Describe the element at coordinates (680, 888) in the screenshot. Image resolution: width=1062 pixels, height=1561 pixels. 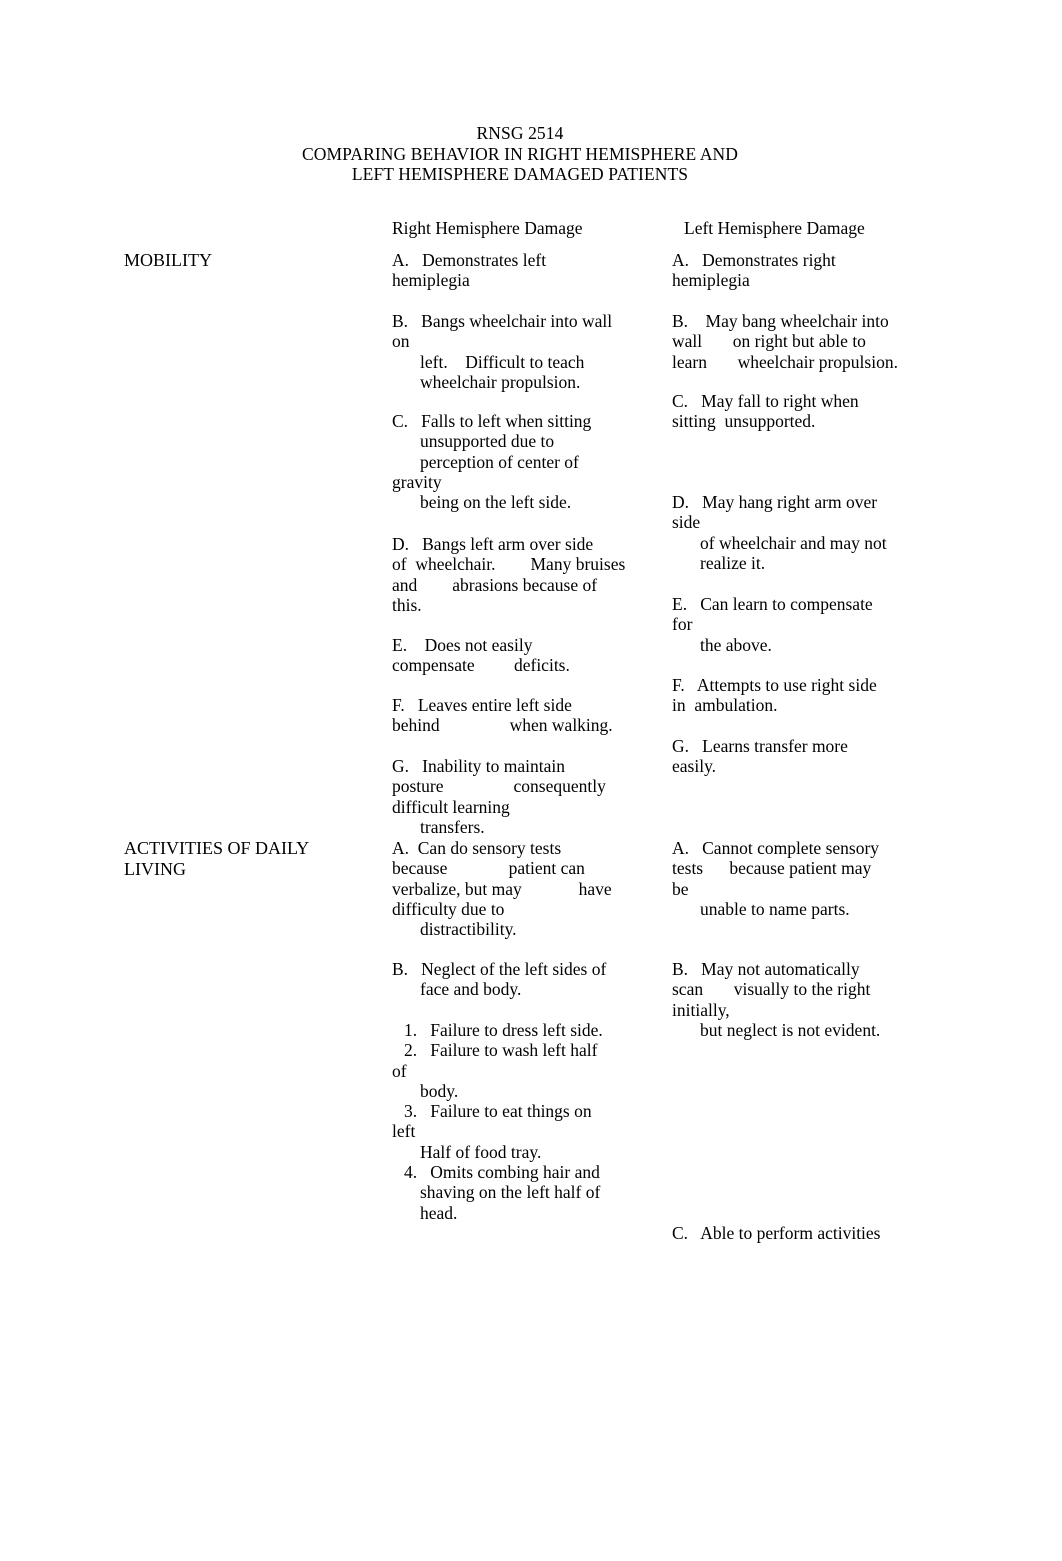
I see `adl-left-hemisphere-line: be` at that location.